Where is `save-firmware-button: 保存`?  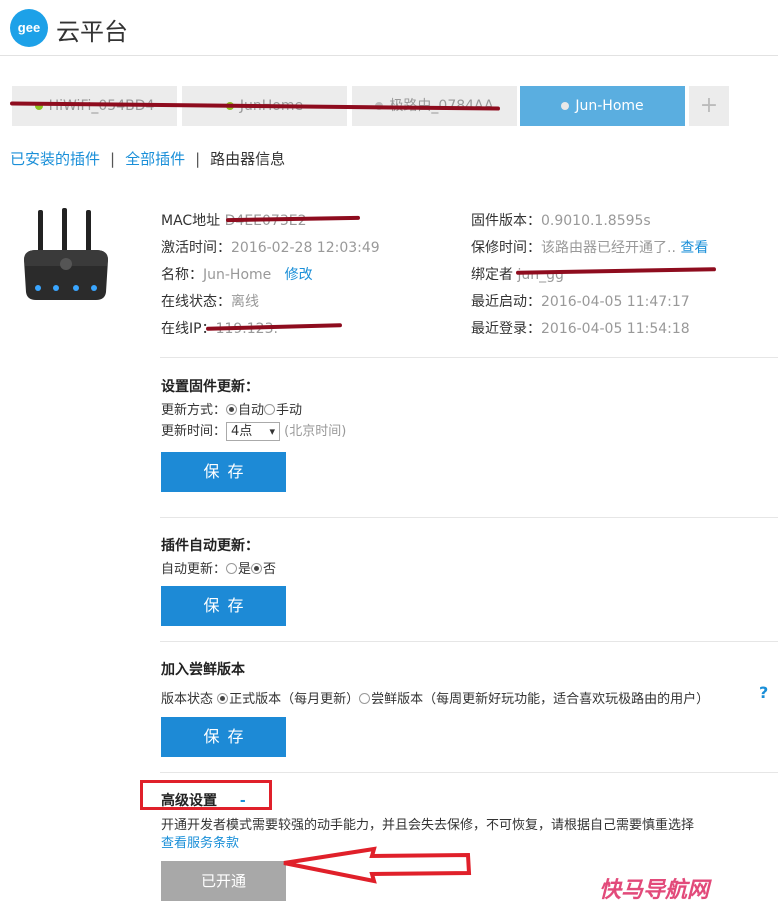
save-firmware-button: 保存 is located at coordinates (223, 472).